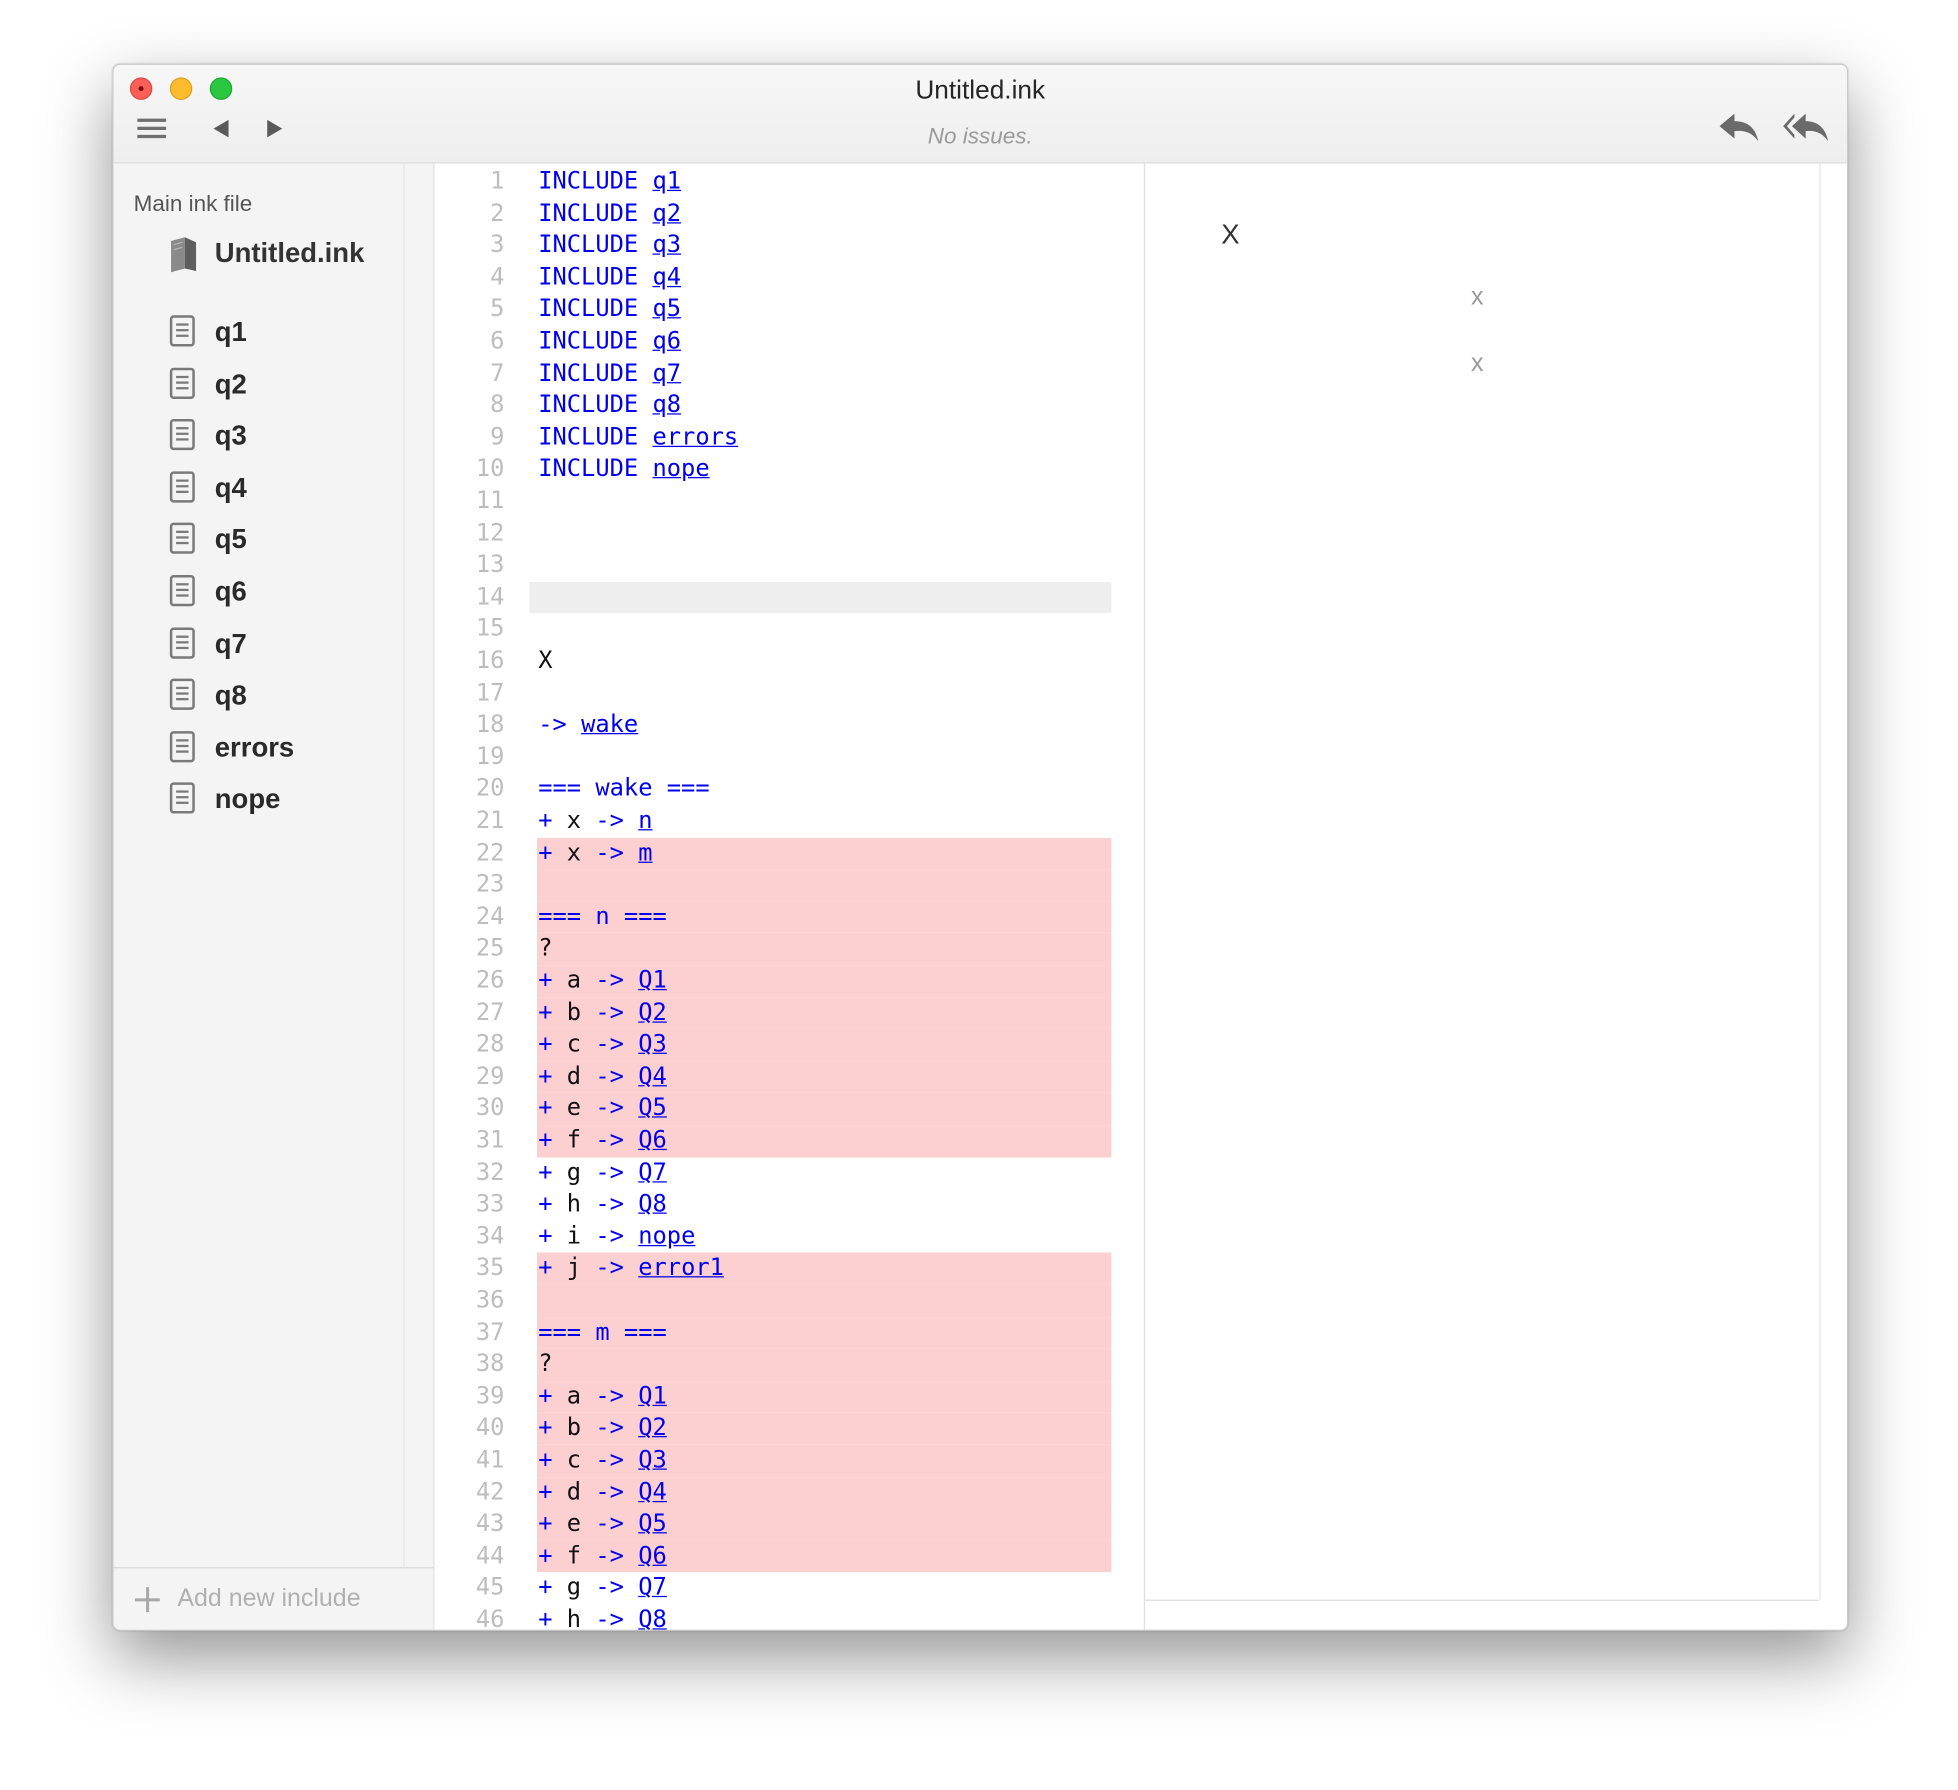 The image size is (1958, 1790). I want to click on code-line-error: 44 + f -> Q6, so click(773, 1556).